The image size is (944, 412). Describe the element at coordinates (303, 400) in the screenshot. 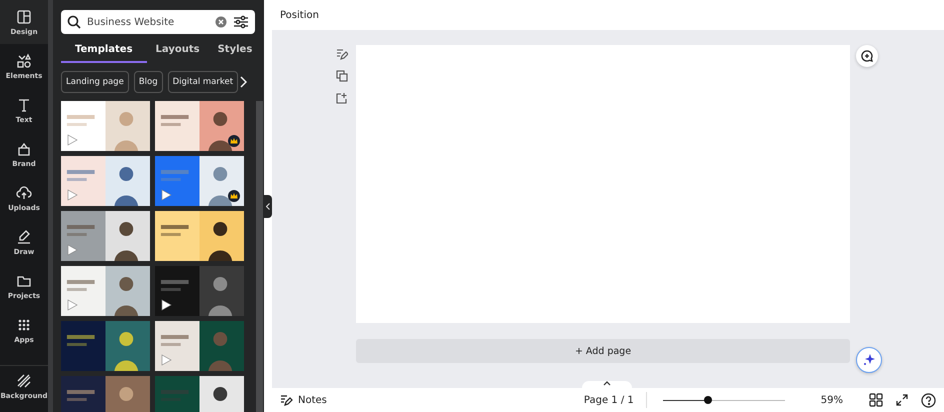

I see `notes-button: Notes` at that location.